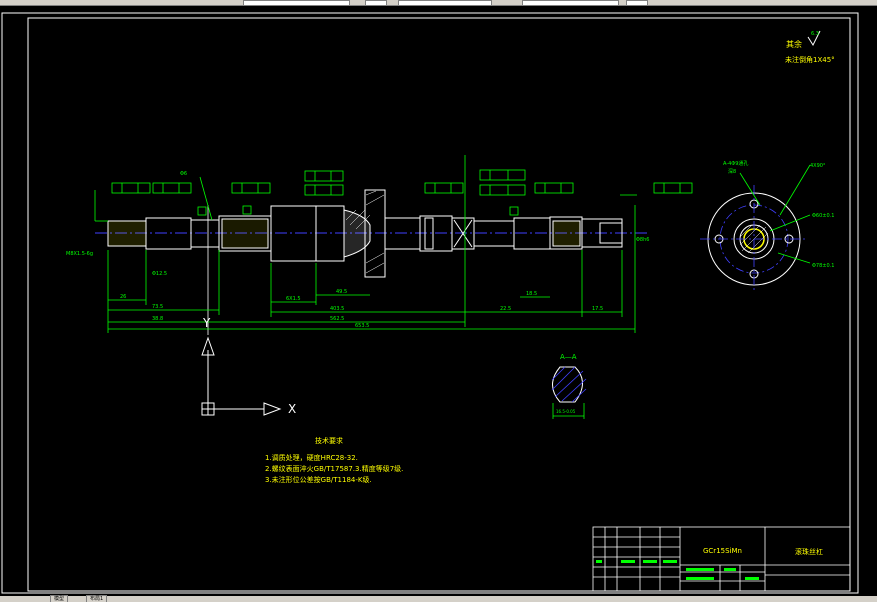  What do you see at coordinates (569, 386) in the screenshot?
I see `section-a-a: A—A 16.5-0.05` at bounding box center [569, 386].